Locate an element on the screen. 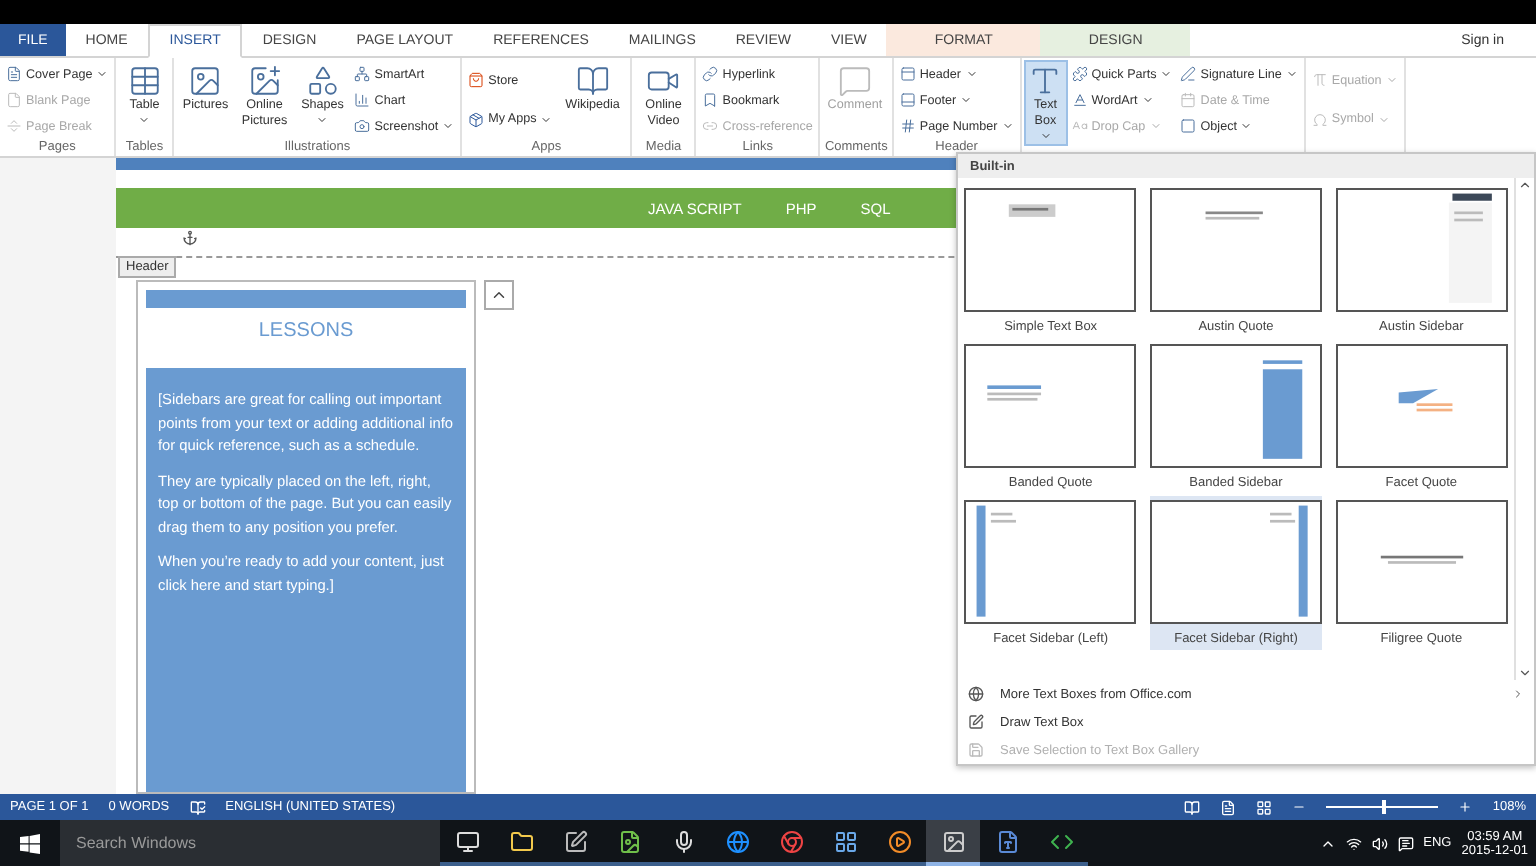 The image size is (1536, 866). sidebar-title: LESSONS is located at coordinates (306, 332).